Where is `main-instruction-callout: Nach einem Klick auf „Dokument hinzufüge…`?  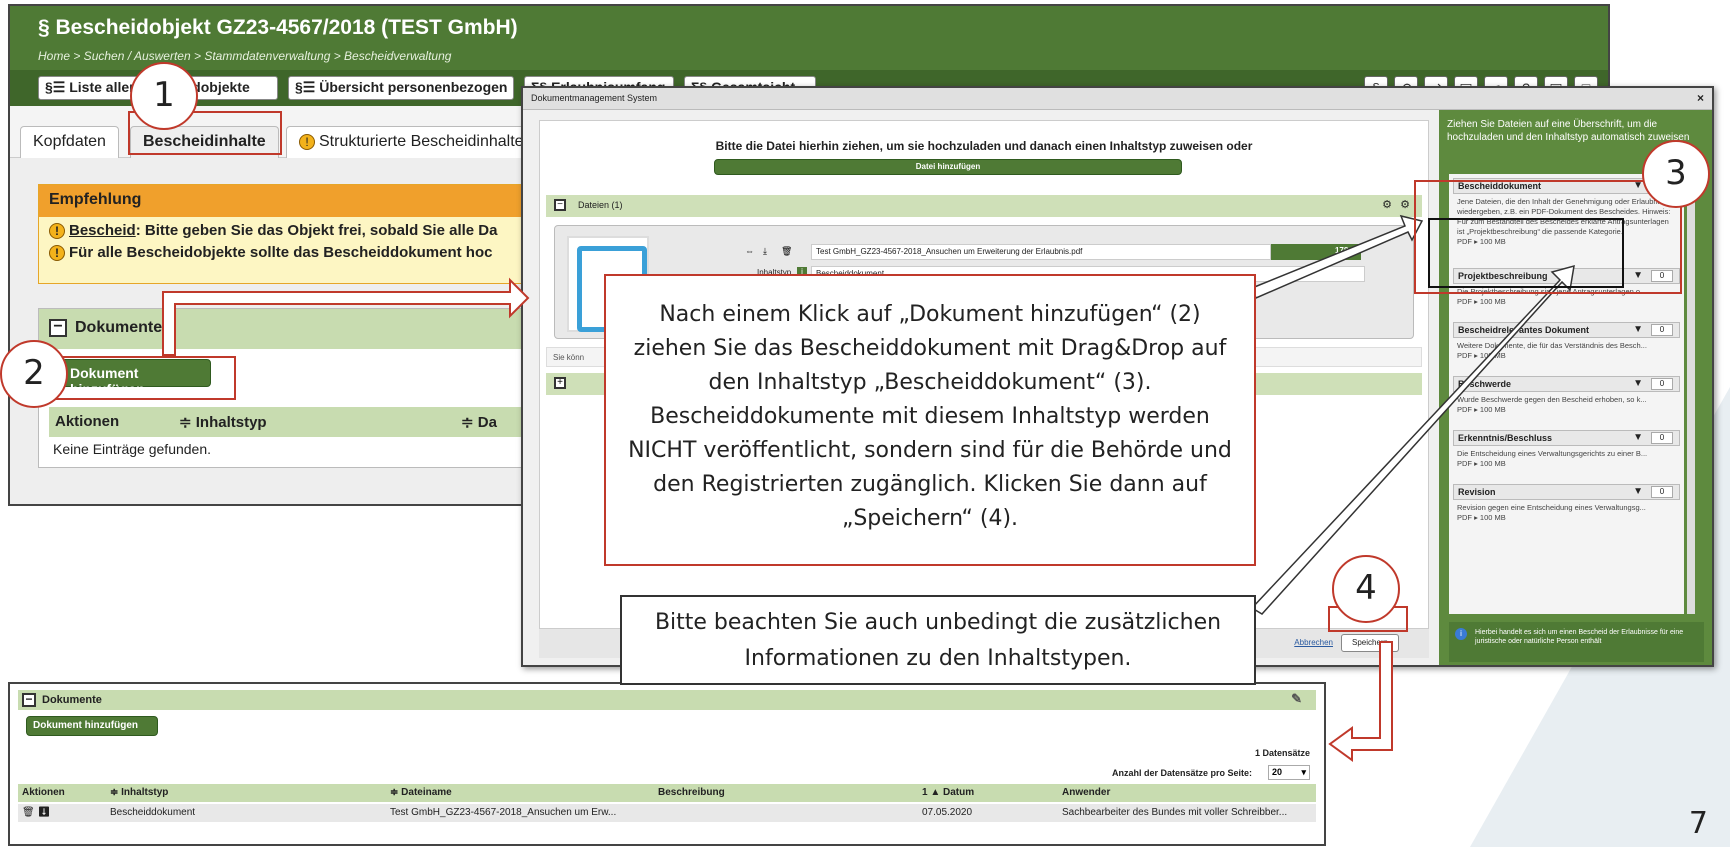 main-instruction-callout: Nach einem Klick auf „Dokument hinzufüge… is located at coordinates (930, 420).